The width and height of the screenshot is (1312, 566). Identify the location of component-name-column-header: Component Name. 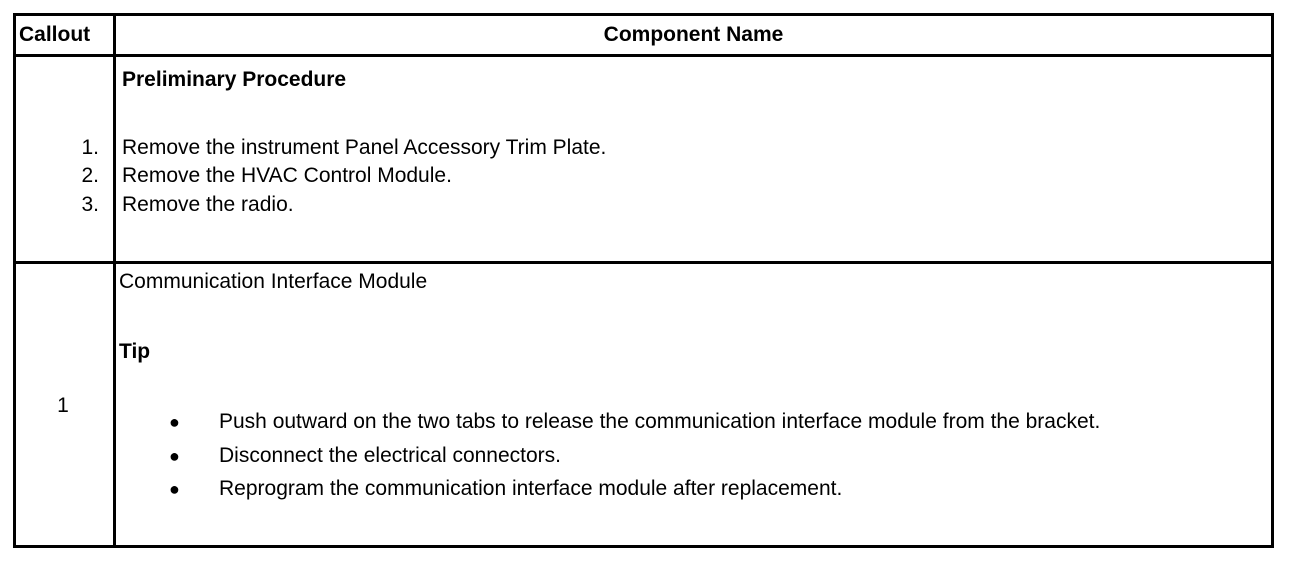
(693, 35).